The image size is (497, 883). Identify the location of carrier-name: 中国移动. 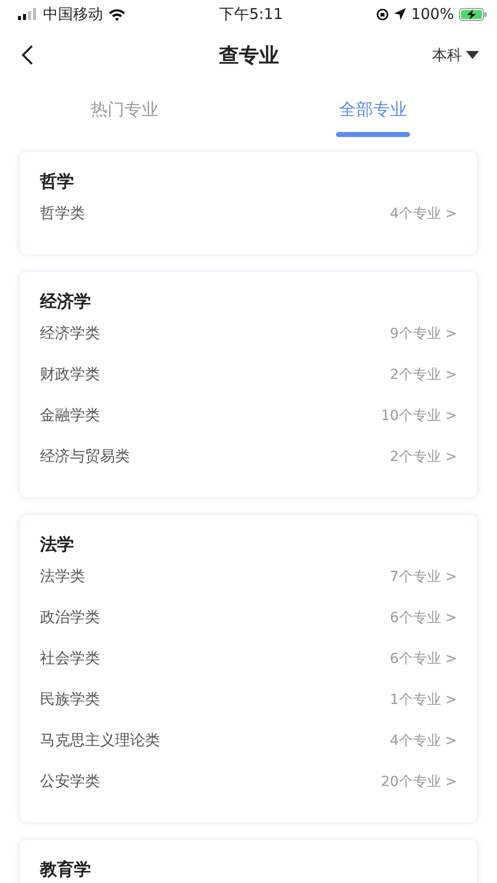
(73, 14).